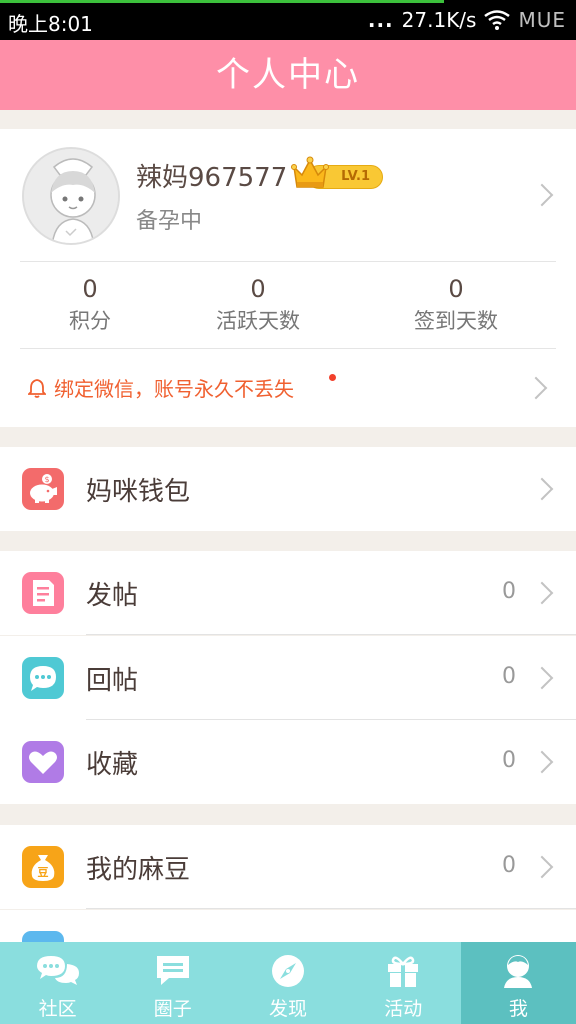 Image resolution: width=576 pixels, height=1024 pixels. I want to click on tab-community: 社区, so click(57, 983).